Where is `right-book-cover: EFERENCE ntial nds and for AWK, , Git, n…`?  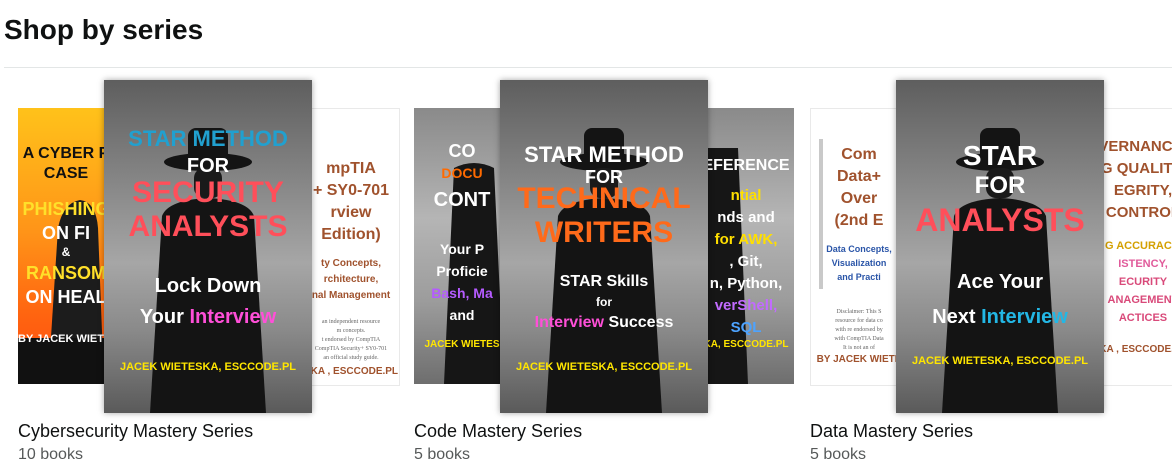 right-book-cover: EFERENCE ntial nds and for AWK, , Git, n… is located at coordinates (746, 246).